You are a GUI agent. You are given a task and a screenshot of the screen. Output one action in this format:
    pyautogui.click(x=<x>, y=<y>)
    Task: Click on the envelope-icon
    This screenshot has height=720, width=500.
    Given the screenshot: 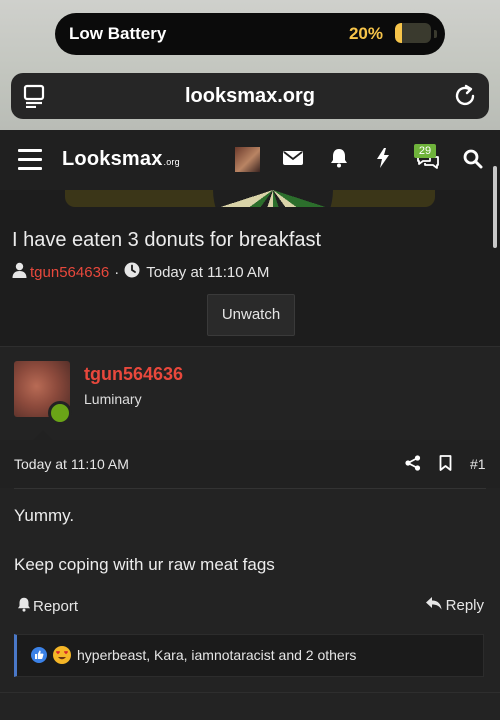 What is the action you would take?
    pyautogui.click(x=293, y=160)
    